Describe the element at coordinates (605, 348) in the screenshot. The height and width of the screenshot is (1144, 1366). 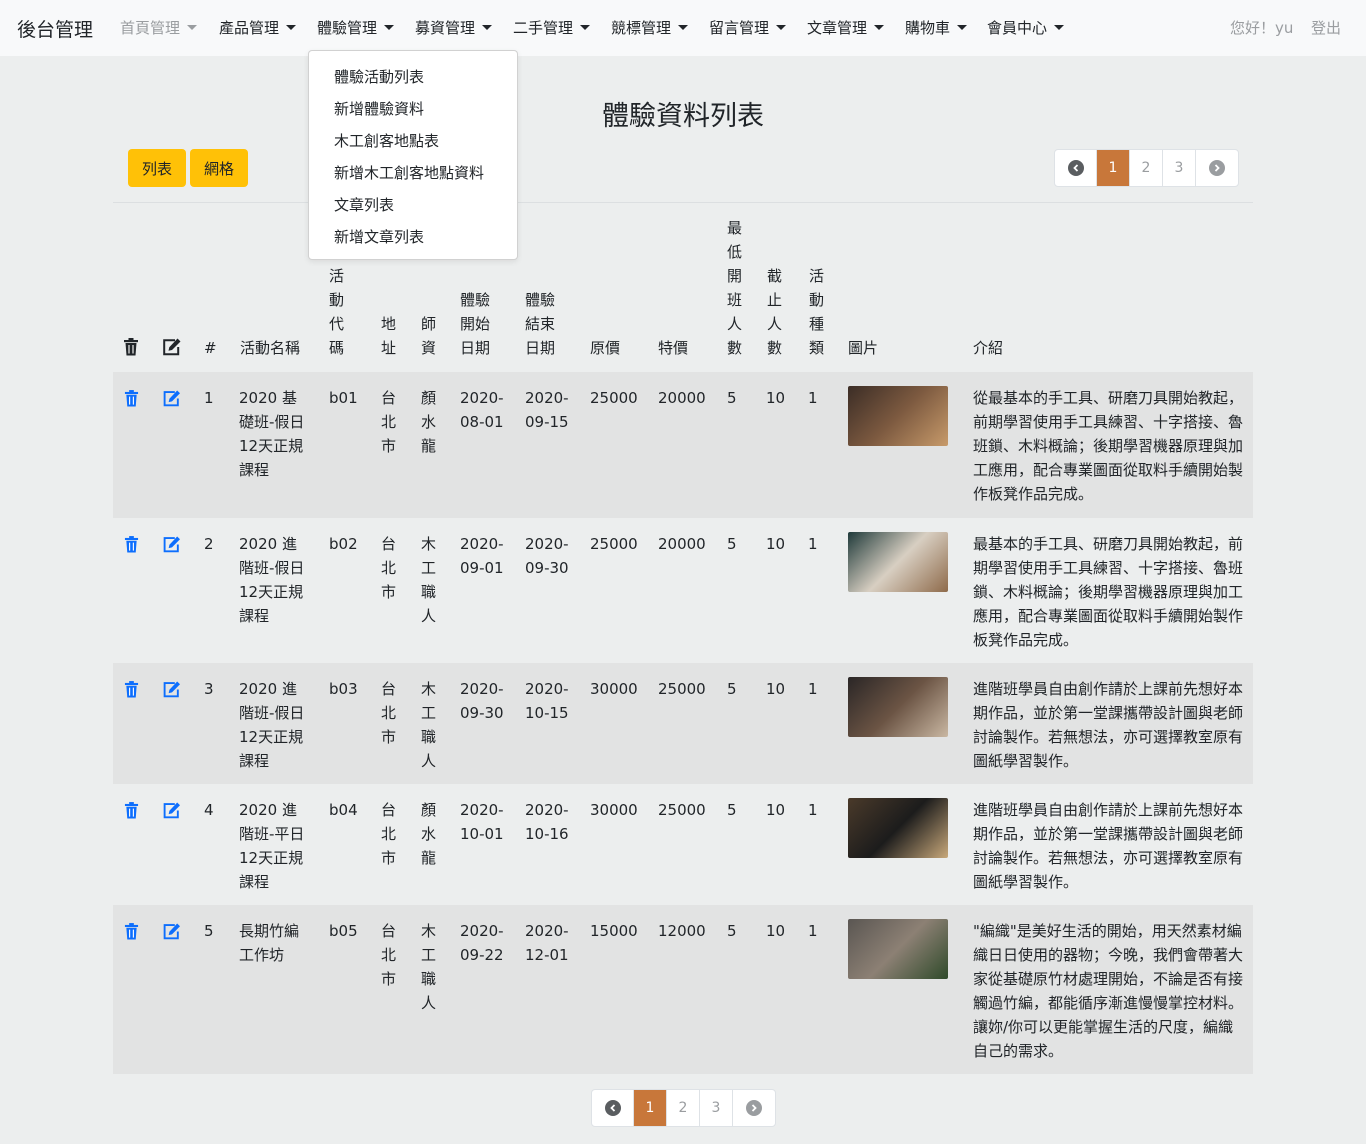
I see `col-price: 原價` at that location.